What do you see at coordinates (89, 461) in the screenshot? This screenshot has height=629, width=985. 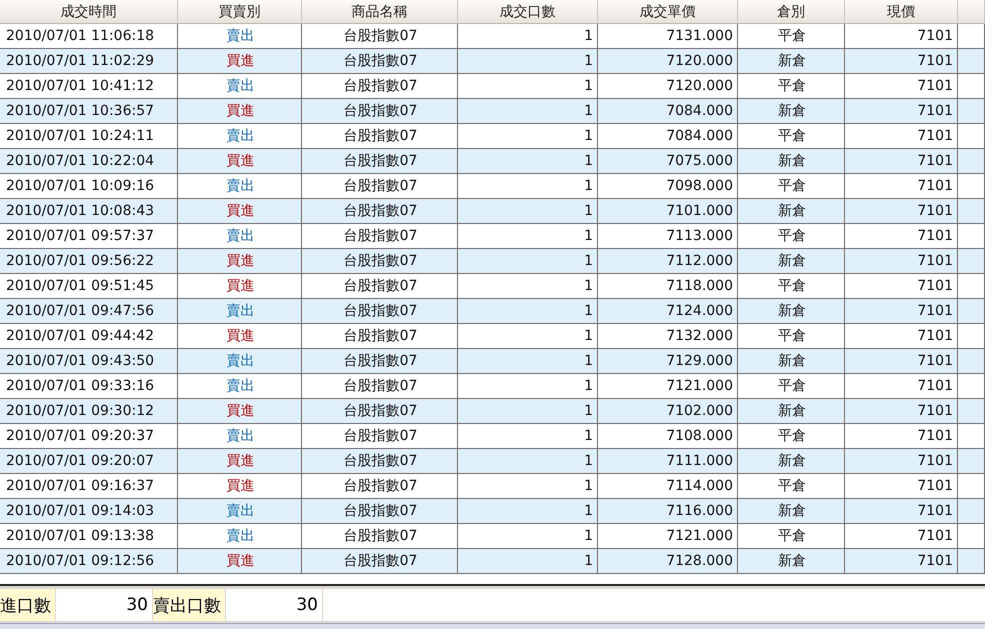 I see `table-cell: 2010/07/01 09:20:07` at bounding box center [89, 461].